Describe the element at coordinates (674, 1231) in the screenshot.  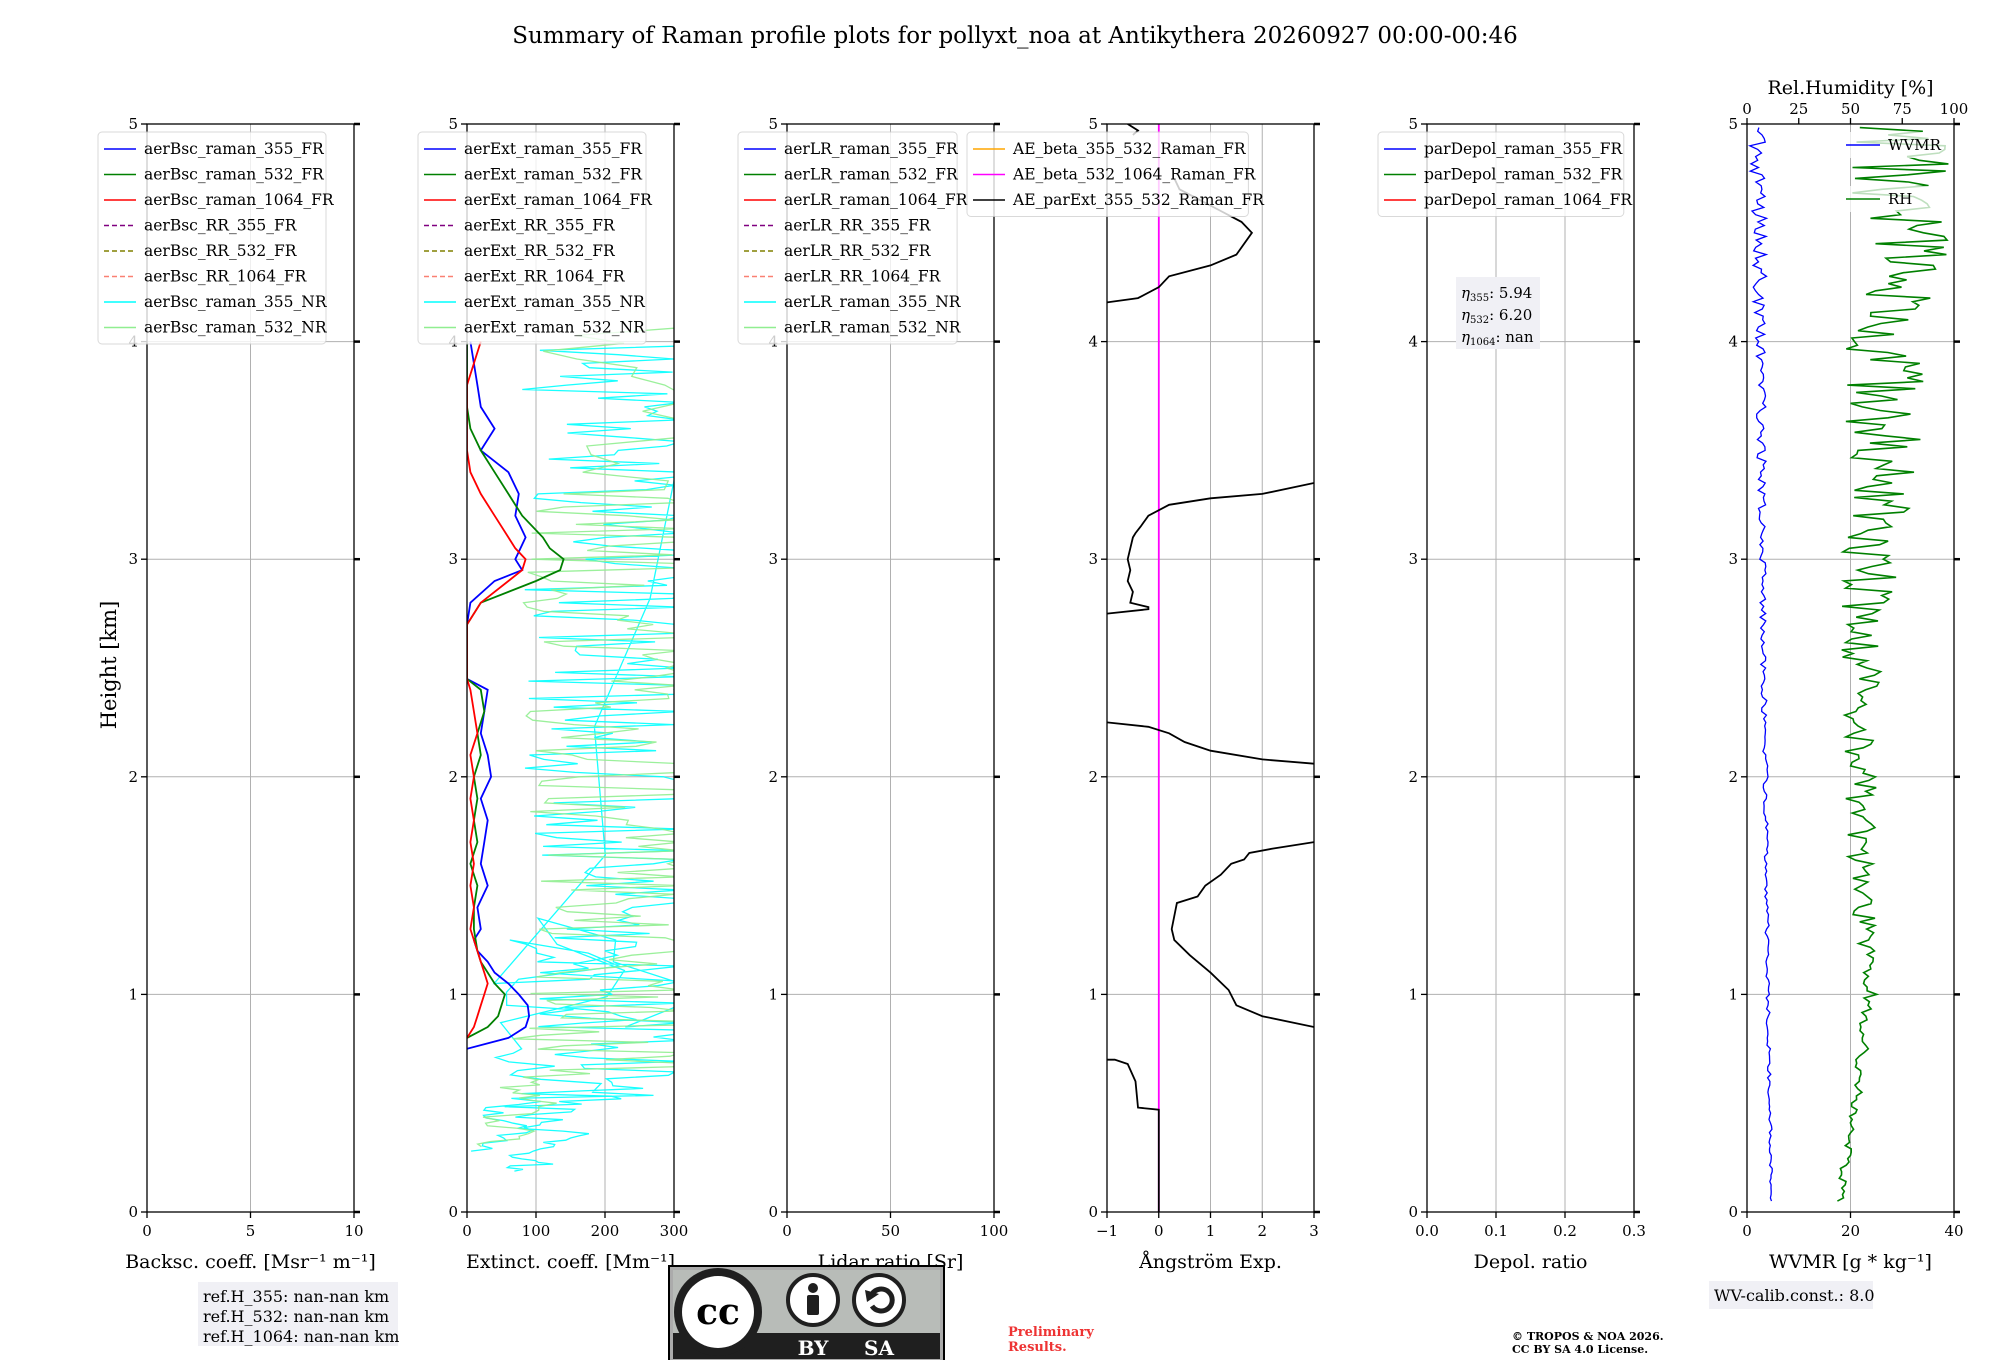
I see `x-tick-label: 300` at that location.